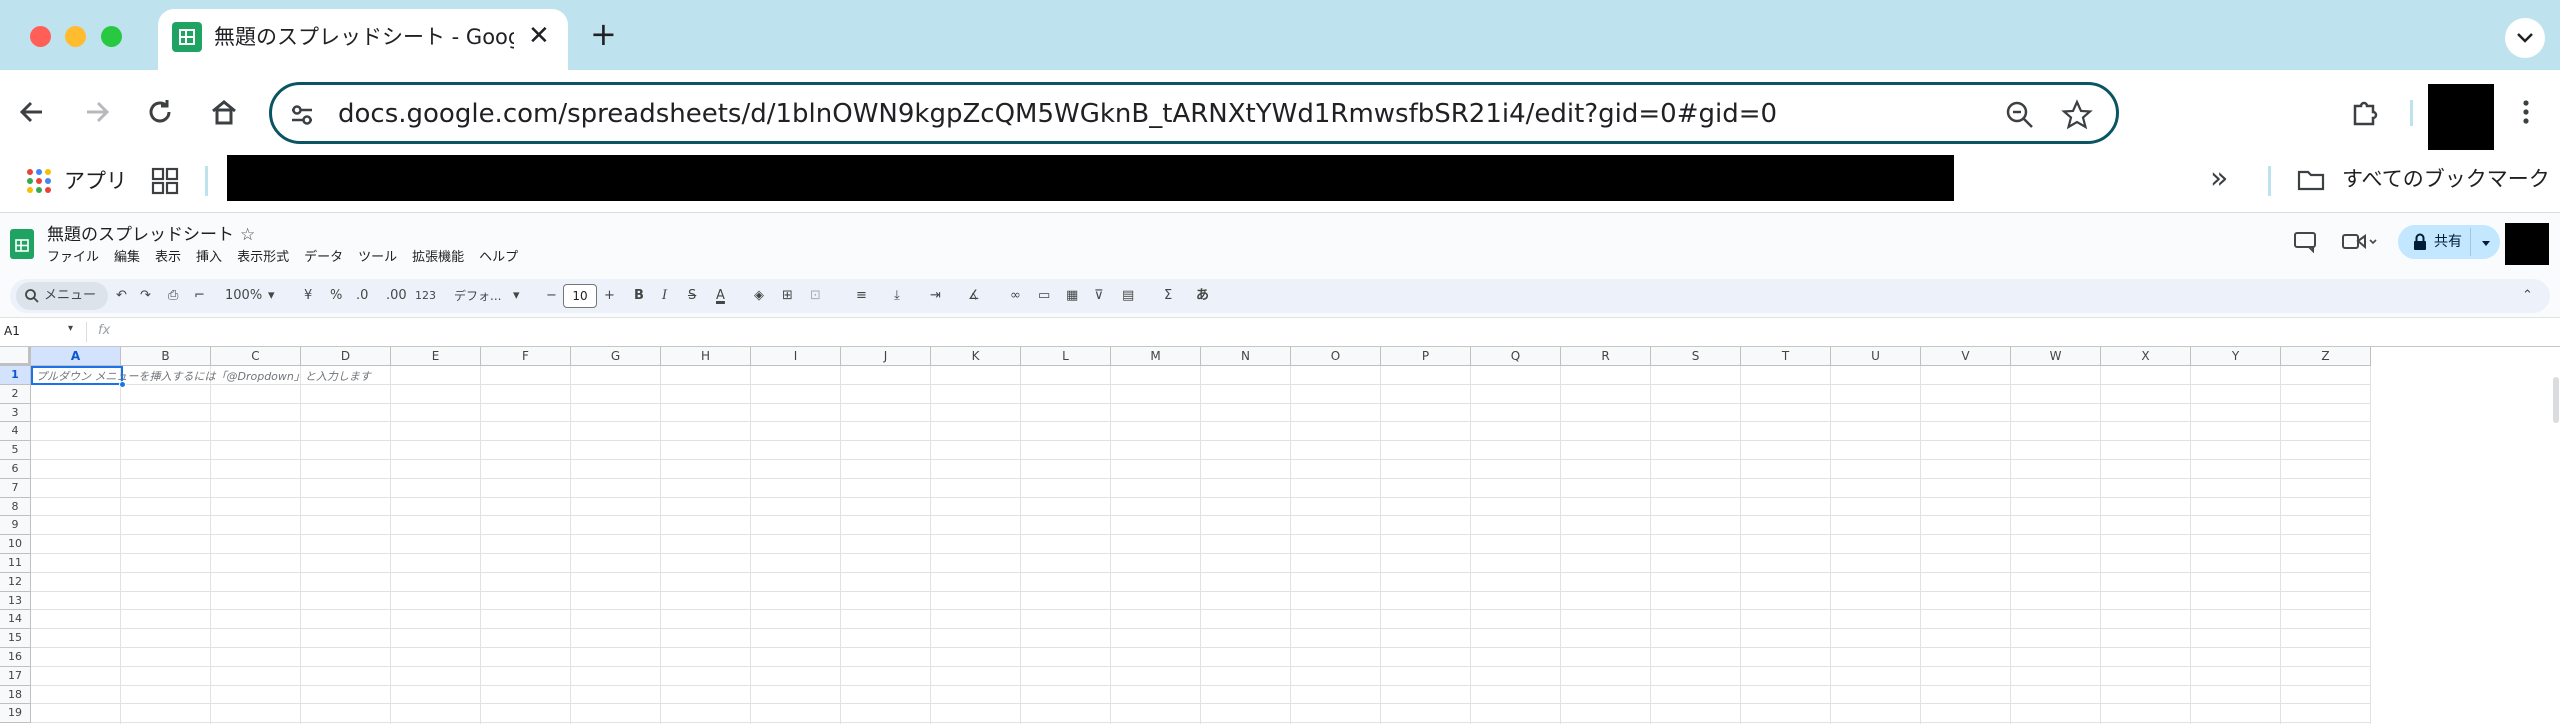 This screenshot has height=724, width=2560. Describe the element at coordinates (12, 331) in the screenshot. I see `name-box: A1` at that location.